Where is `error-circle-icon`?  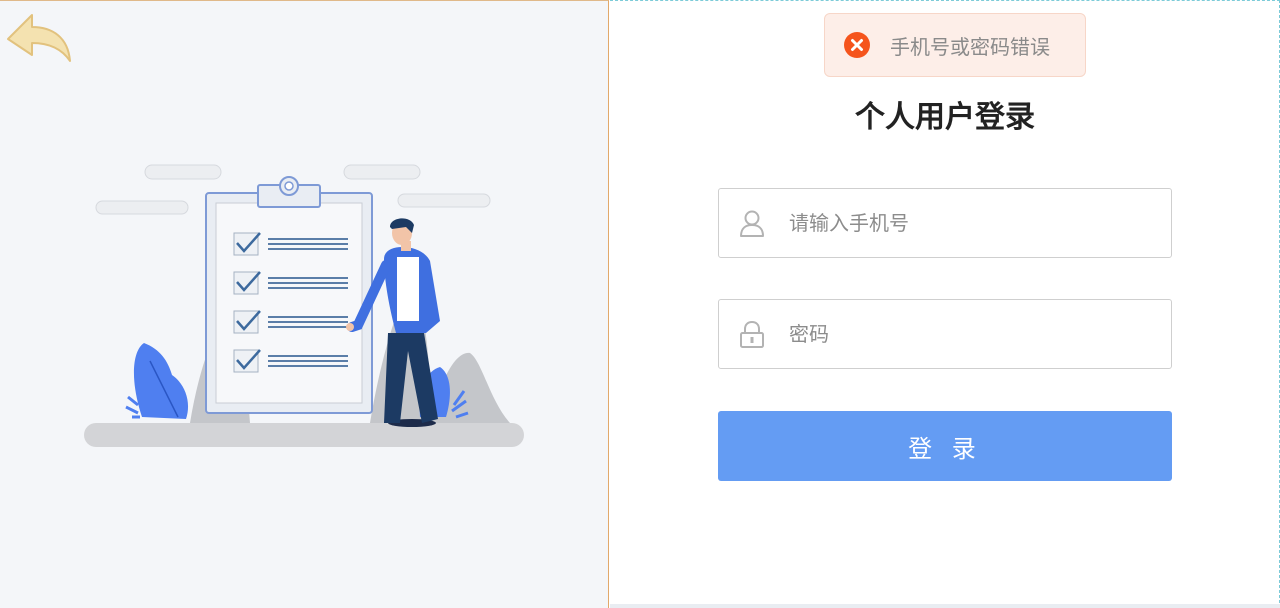
error-circle-icon is located at coordinates (857, 45).